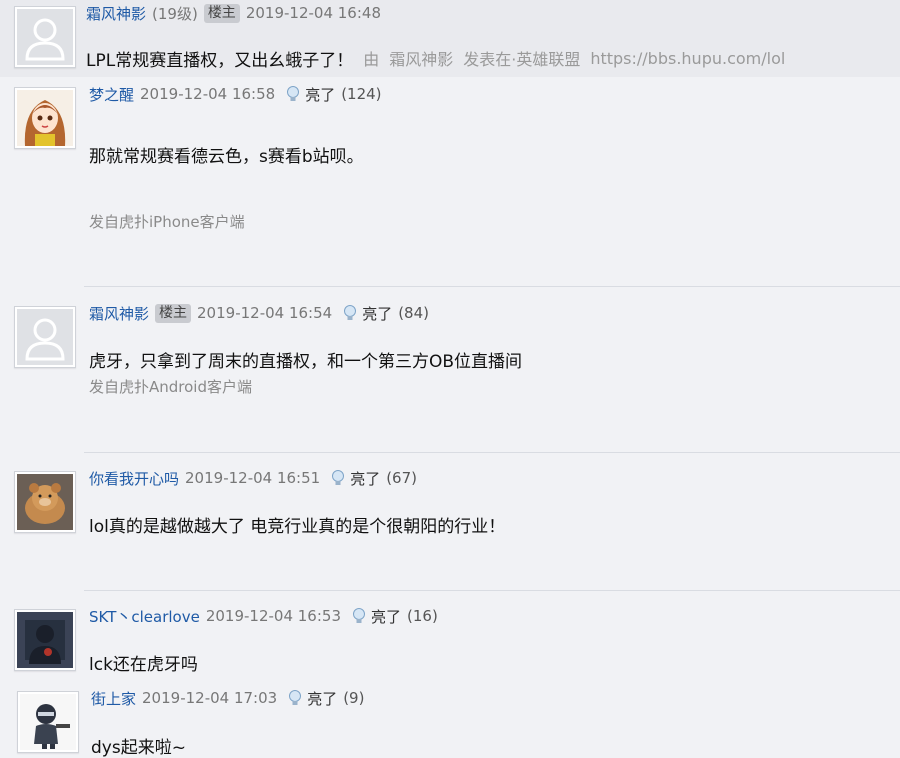  Describe the element at coordinates (138, 748) in the screenshot. I see `reply-content: dys起来啦~` at that location.